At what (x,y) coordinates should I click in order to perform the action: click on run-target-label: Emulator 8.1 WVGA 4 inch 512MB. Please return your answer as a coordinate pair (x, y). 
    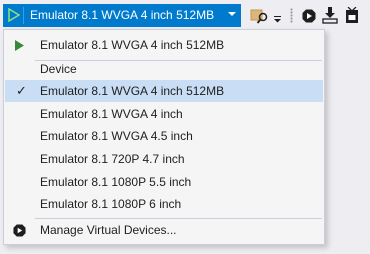
    Looking at the image, I should click on (122, 15).